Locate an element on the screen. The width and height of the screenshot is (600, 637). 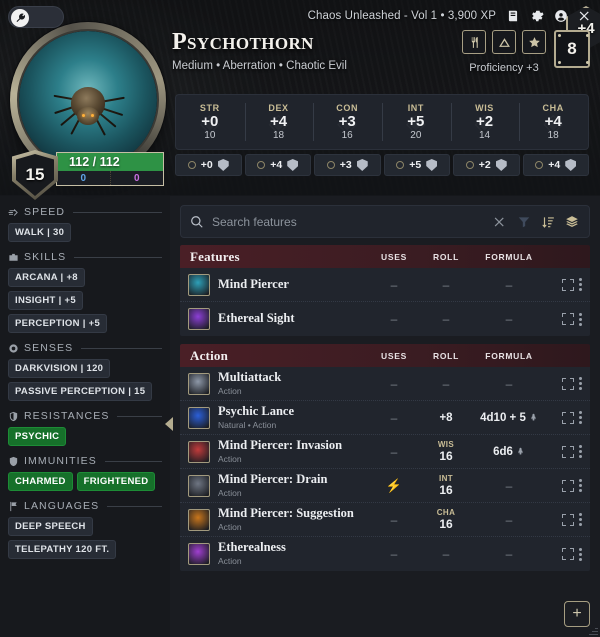
cell-uses: ⚡ is located at coordinates (394, 486).